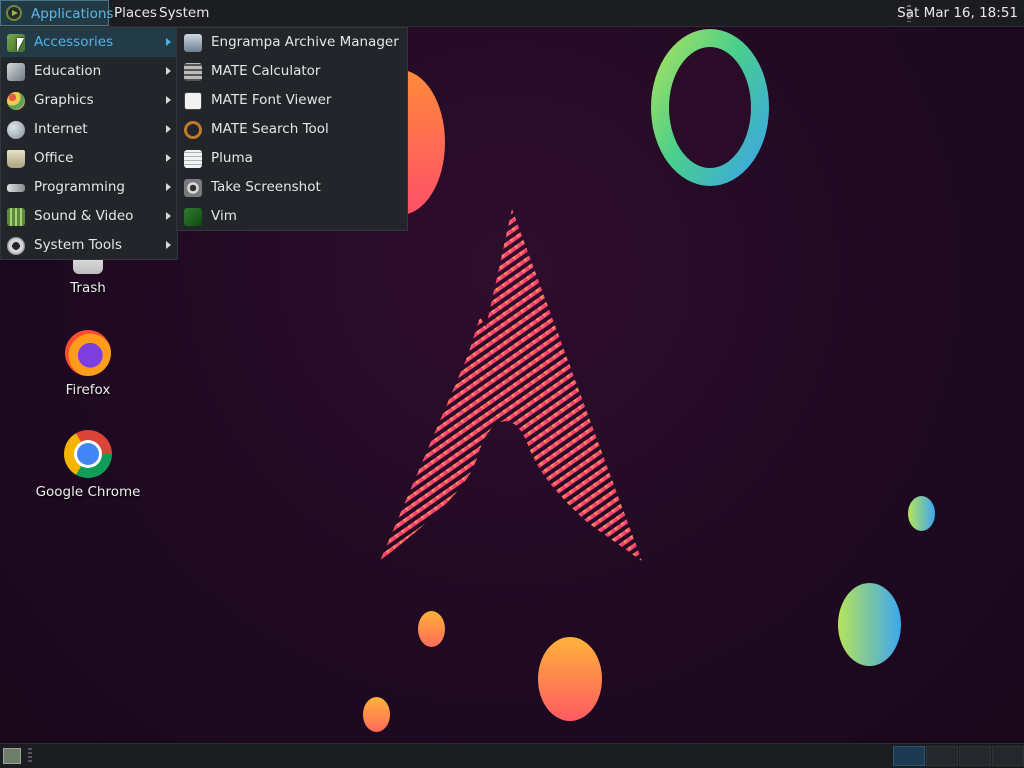  Describe the element at coordinates (30, 755) in the screenshot. I see `panel-drag-handle` at that location.